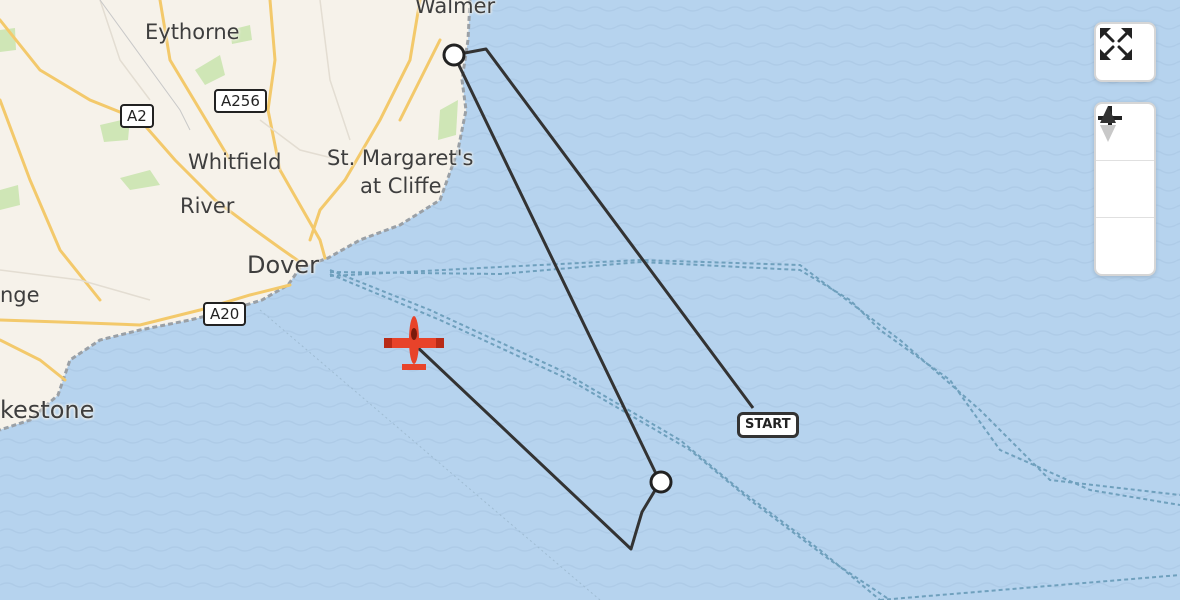  What do you see at coordinates (768, 425) in the screenshot?
I see `route-start-label: START` at bounding box center [768, 425].